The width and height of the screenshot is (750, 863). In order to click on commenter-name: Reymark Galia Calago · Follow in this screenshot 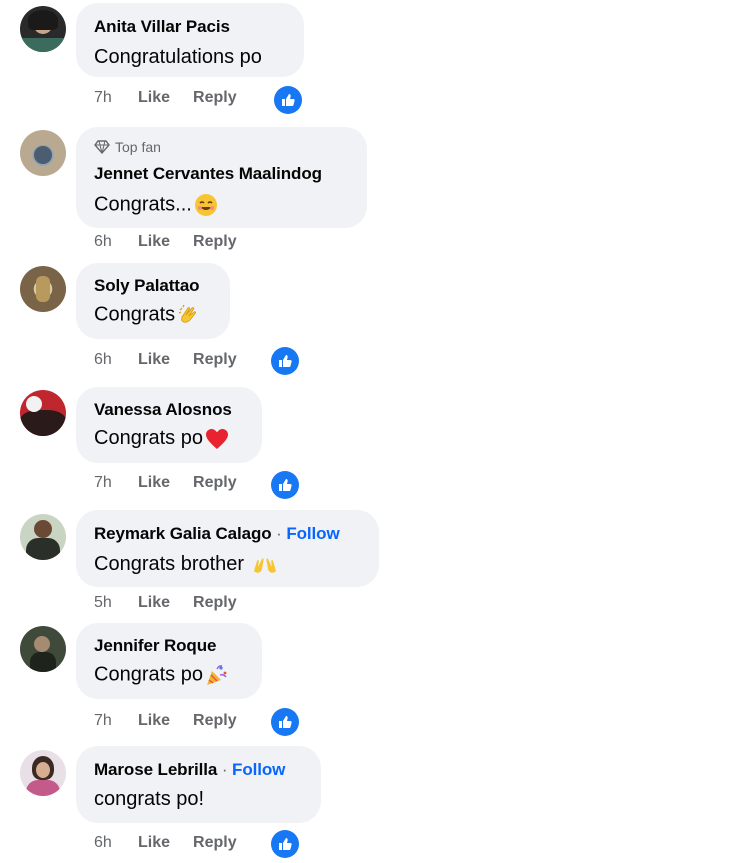, I will do `click(217, 534)`.